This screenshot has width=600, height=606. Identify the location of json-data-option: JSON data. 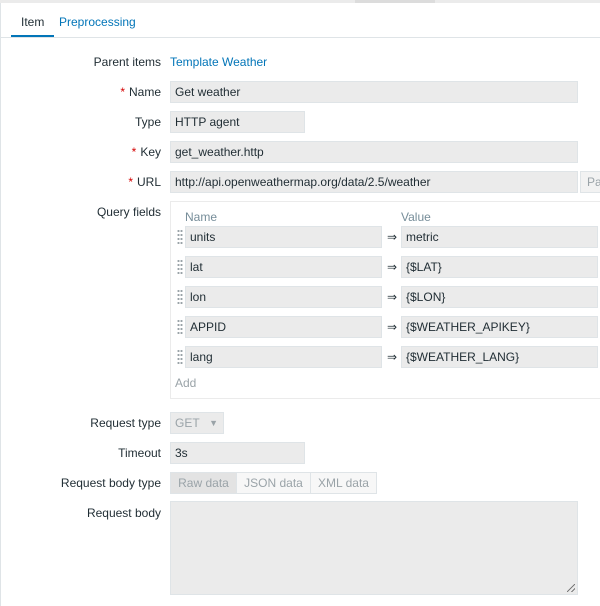
(273, 483).